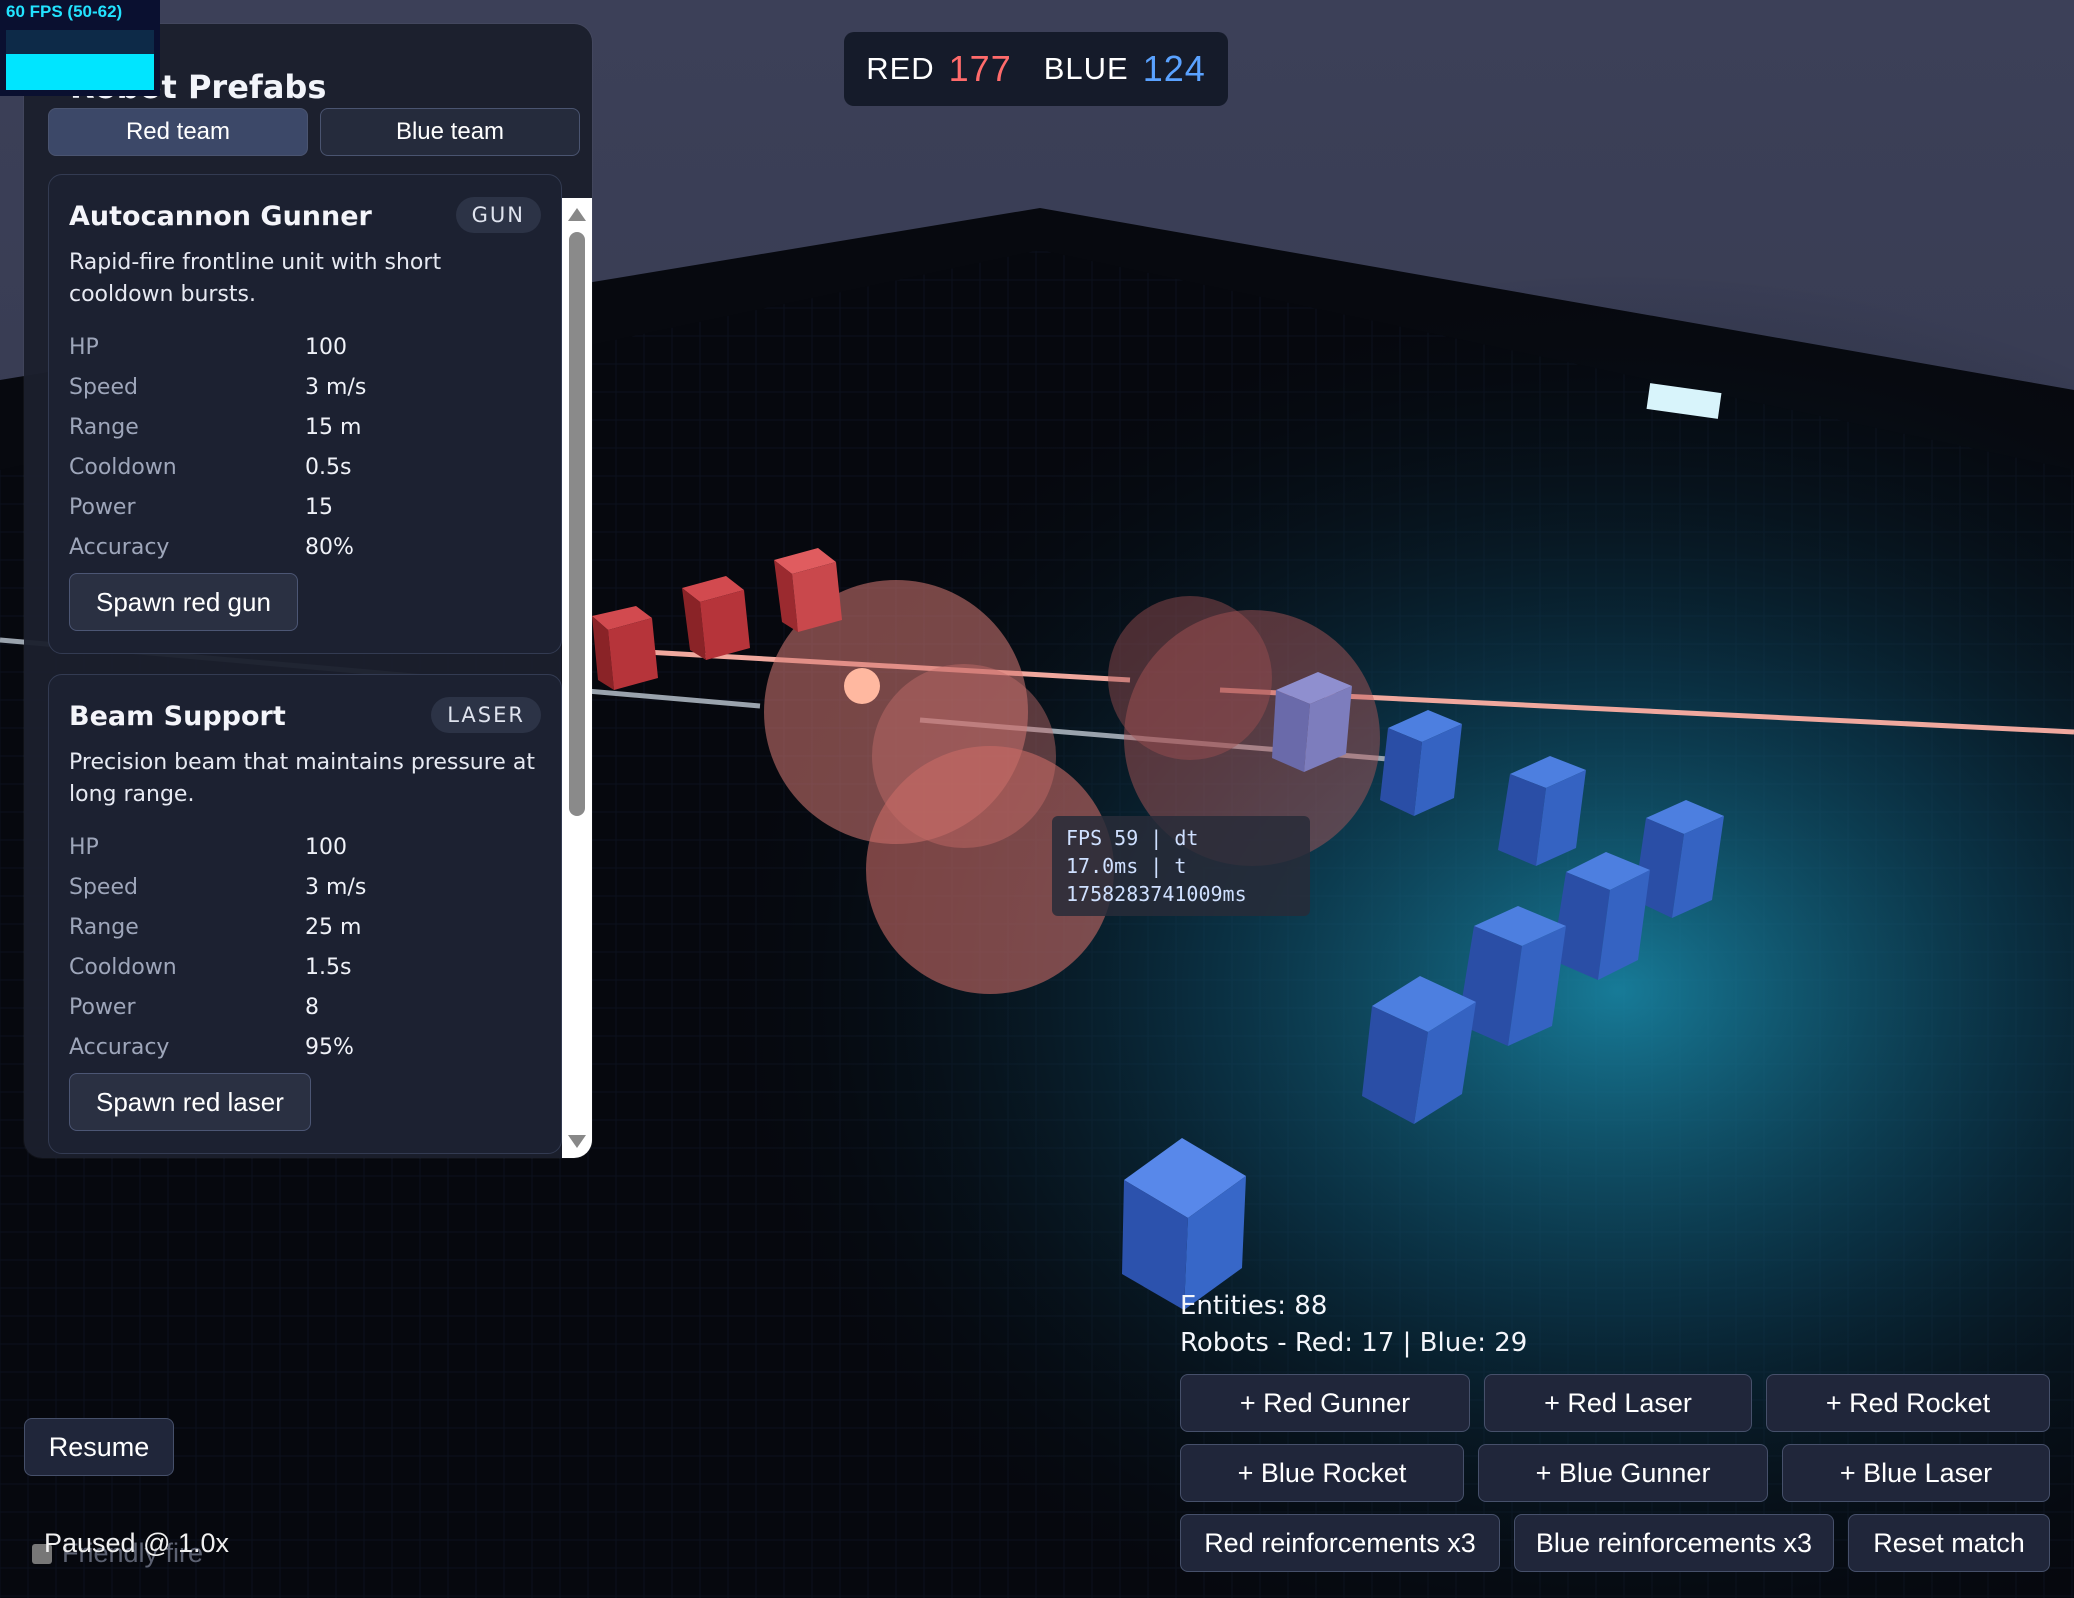  What do you see at coordinates (177, 716) in the screenshot?
I see `card-title: Beam Support` at bounding box center [177, 716].